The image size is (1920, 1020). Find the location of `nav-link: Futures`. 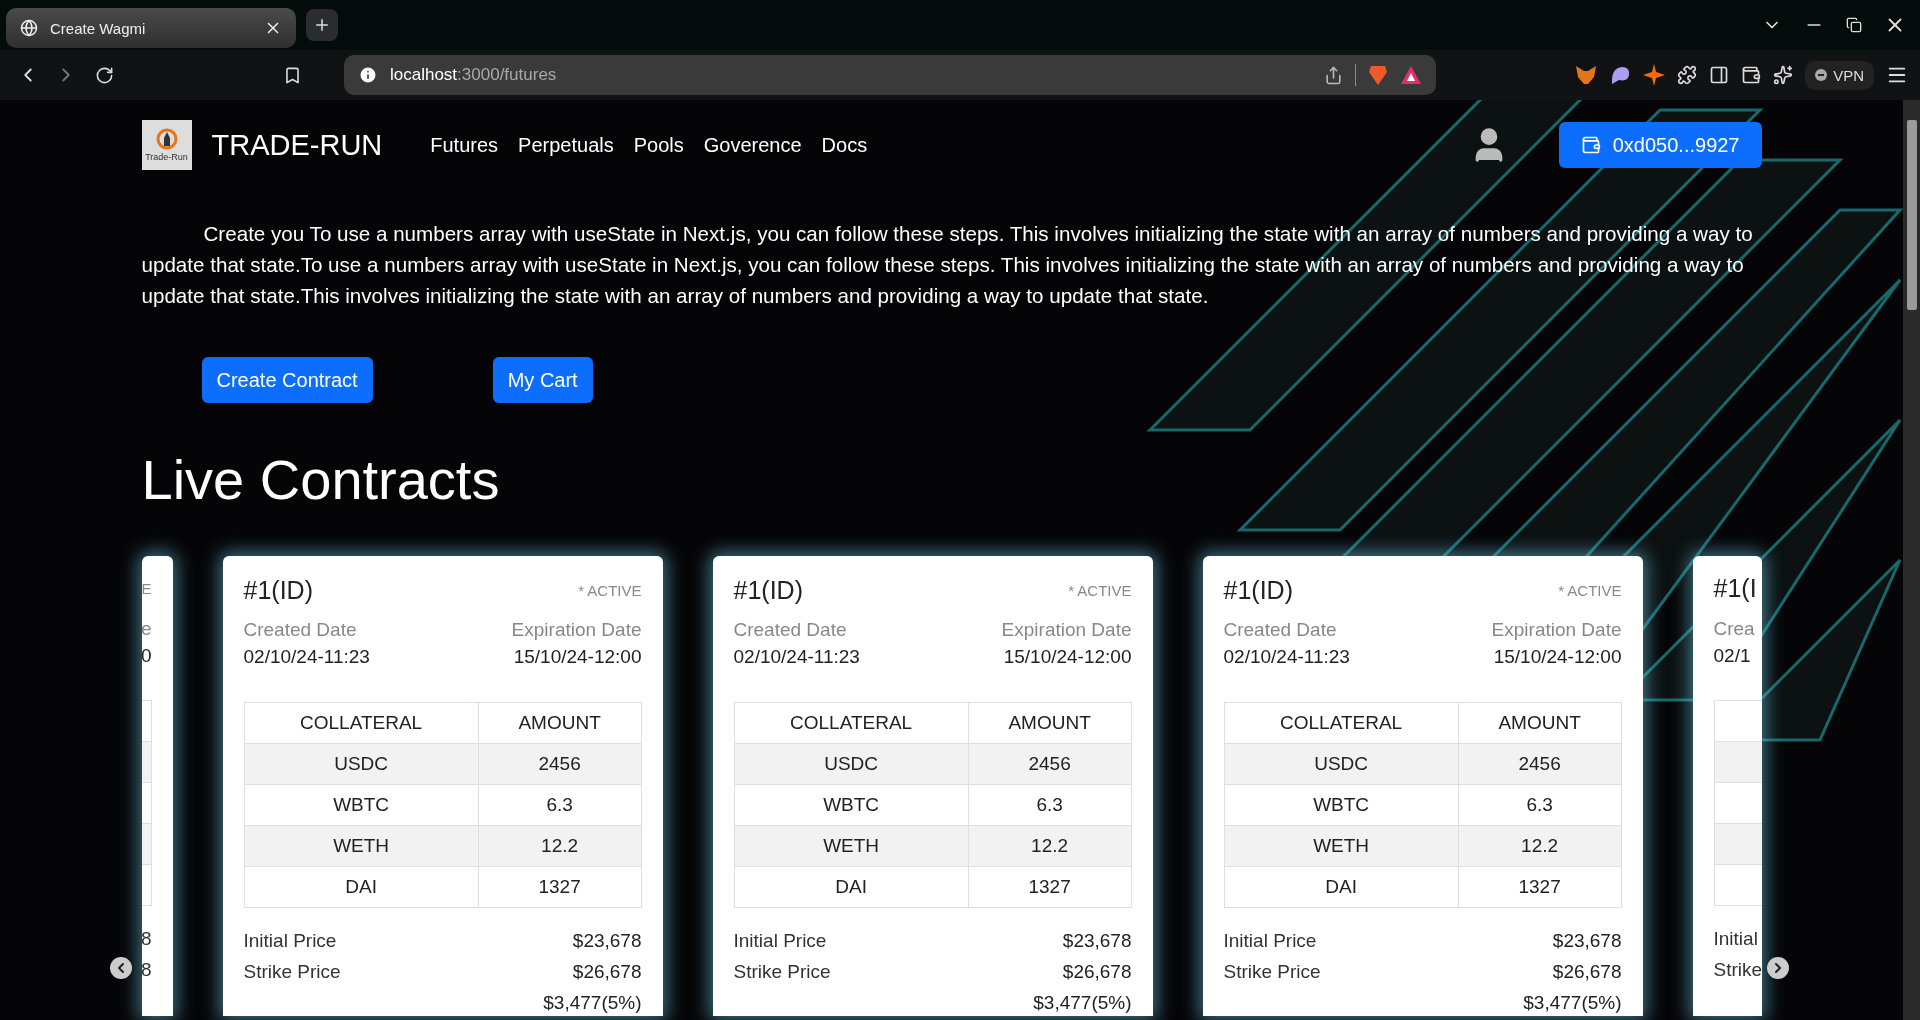

nav-link: Futures is located at coordinates (464, 145).